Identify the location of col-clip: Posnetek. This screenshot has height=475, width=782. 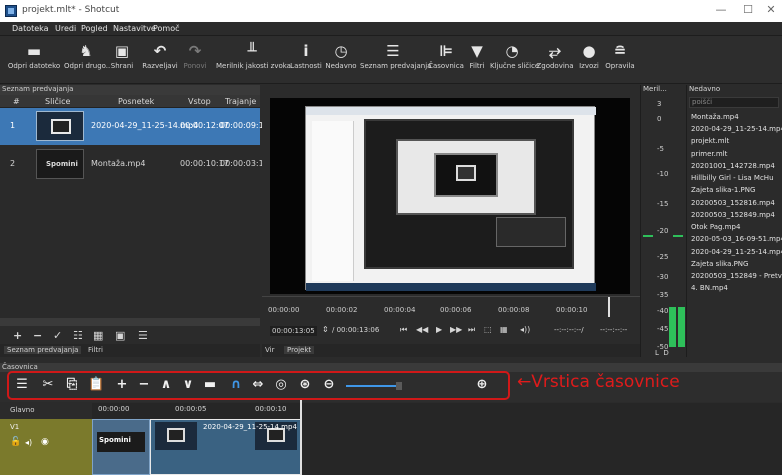
(136, 101).